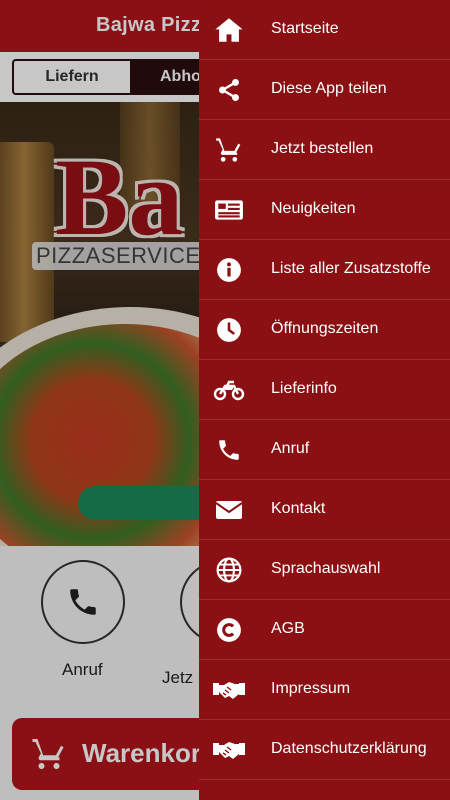 This screenshot has height=800, width=450. Describe the element at coordinates (305, 28) in the screenshot. I see `menu-item-label: Startseite` at that location.